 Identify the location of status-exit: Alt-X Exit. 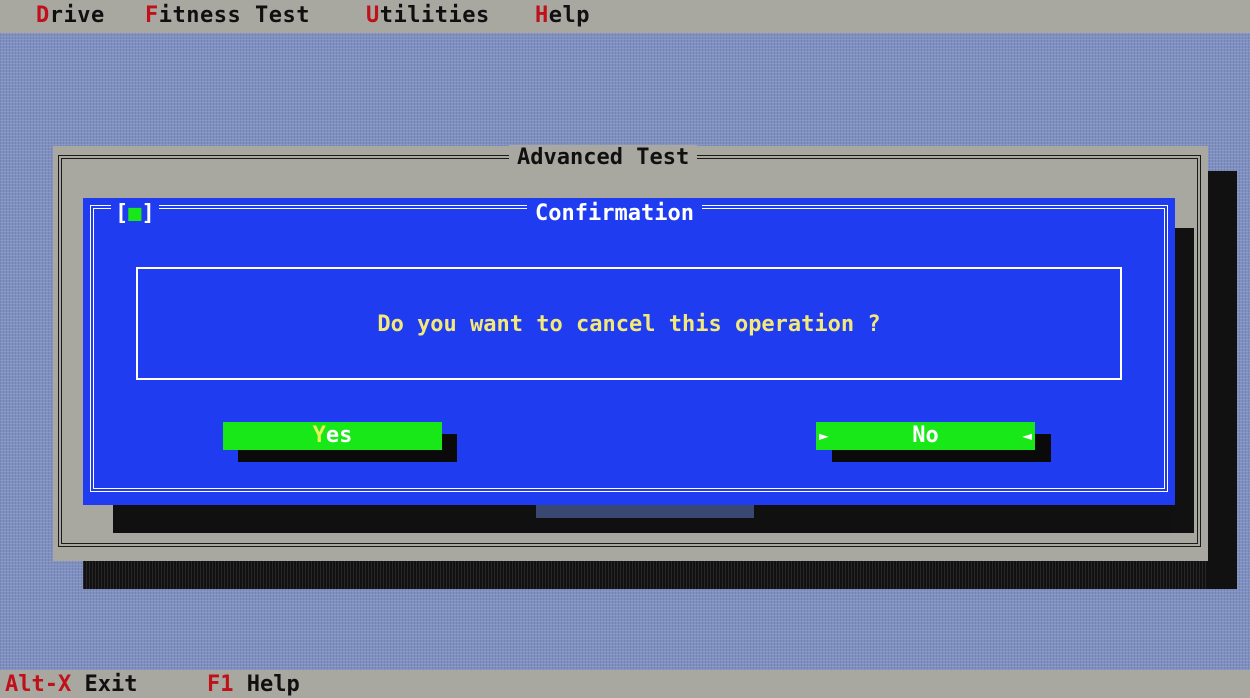
(71, 684).